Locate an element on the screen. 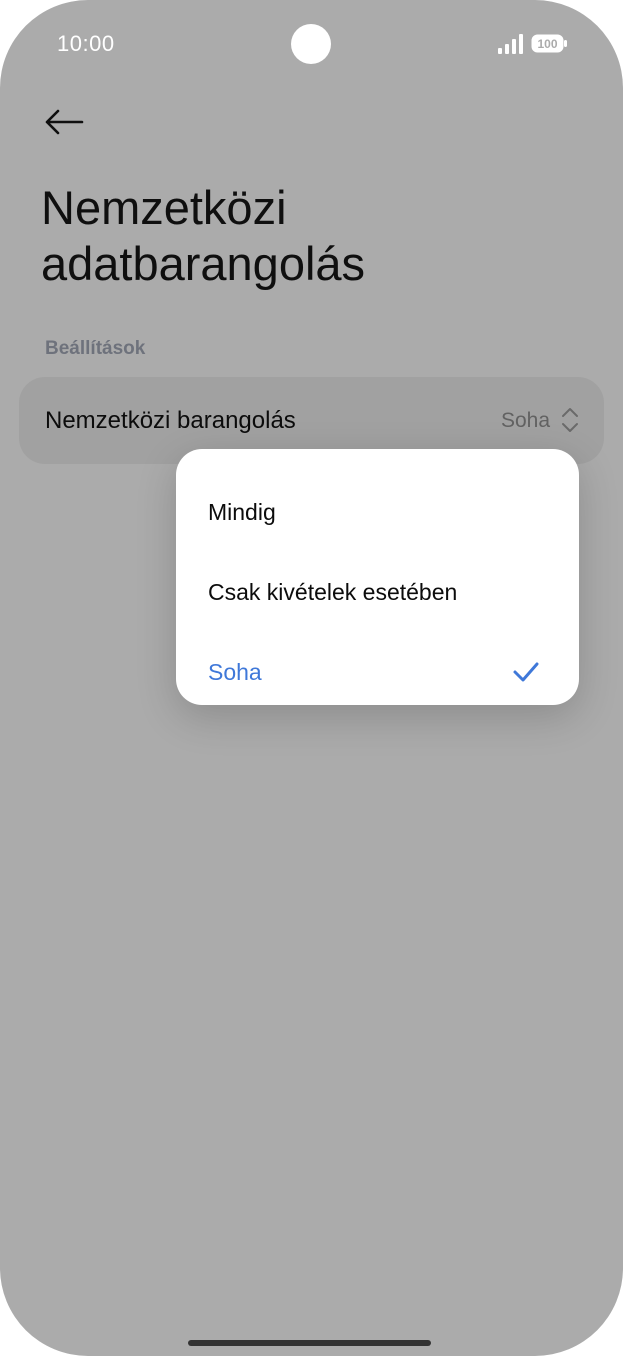 Image resolution: width=623 pixels, height=1356 pixels. back-button is located at coordinates (64, 122).